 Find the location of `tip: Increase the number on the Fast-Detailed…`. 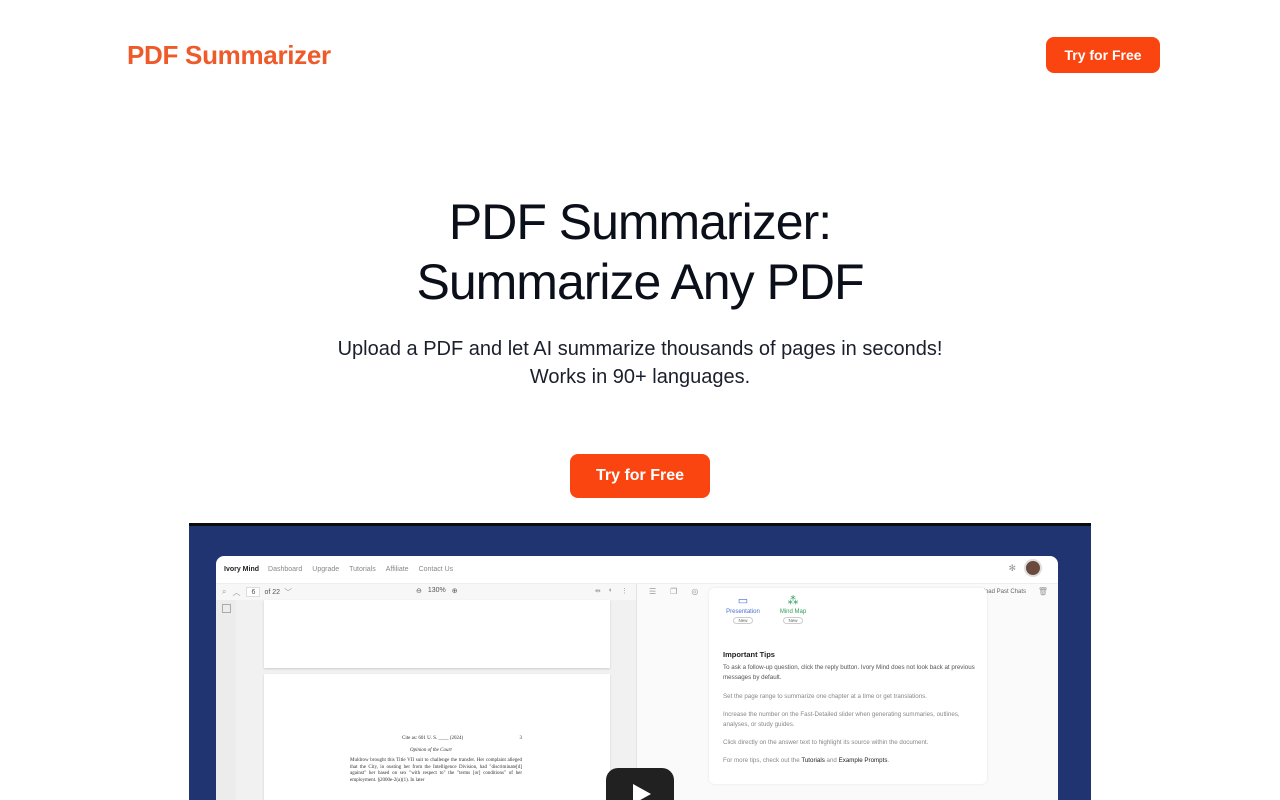

tip: Increase the number on the Fast-Detailed… is located at coordinates (841, 719).